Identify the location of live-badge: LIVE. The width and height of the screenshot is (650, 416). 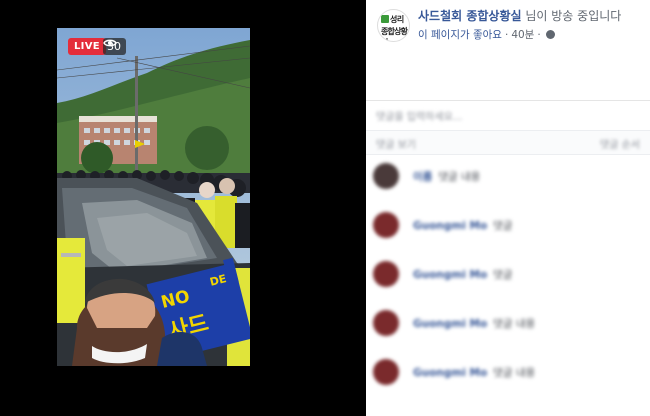
(87, 46).